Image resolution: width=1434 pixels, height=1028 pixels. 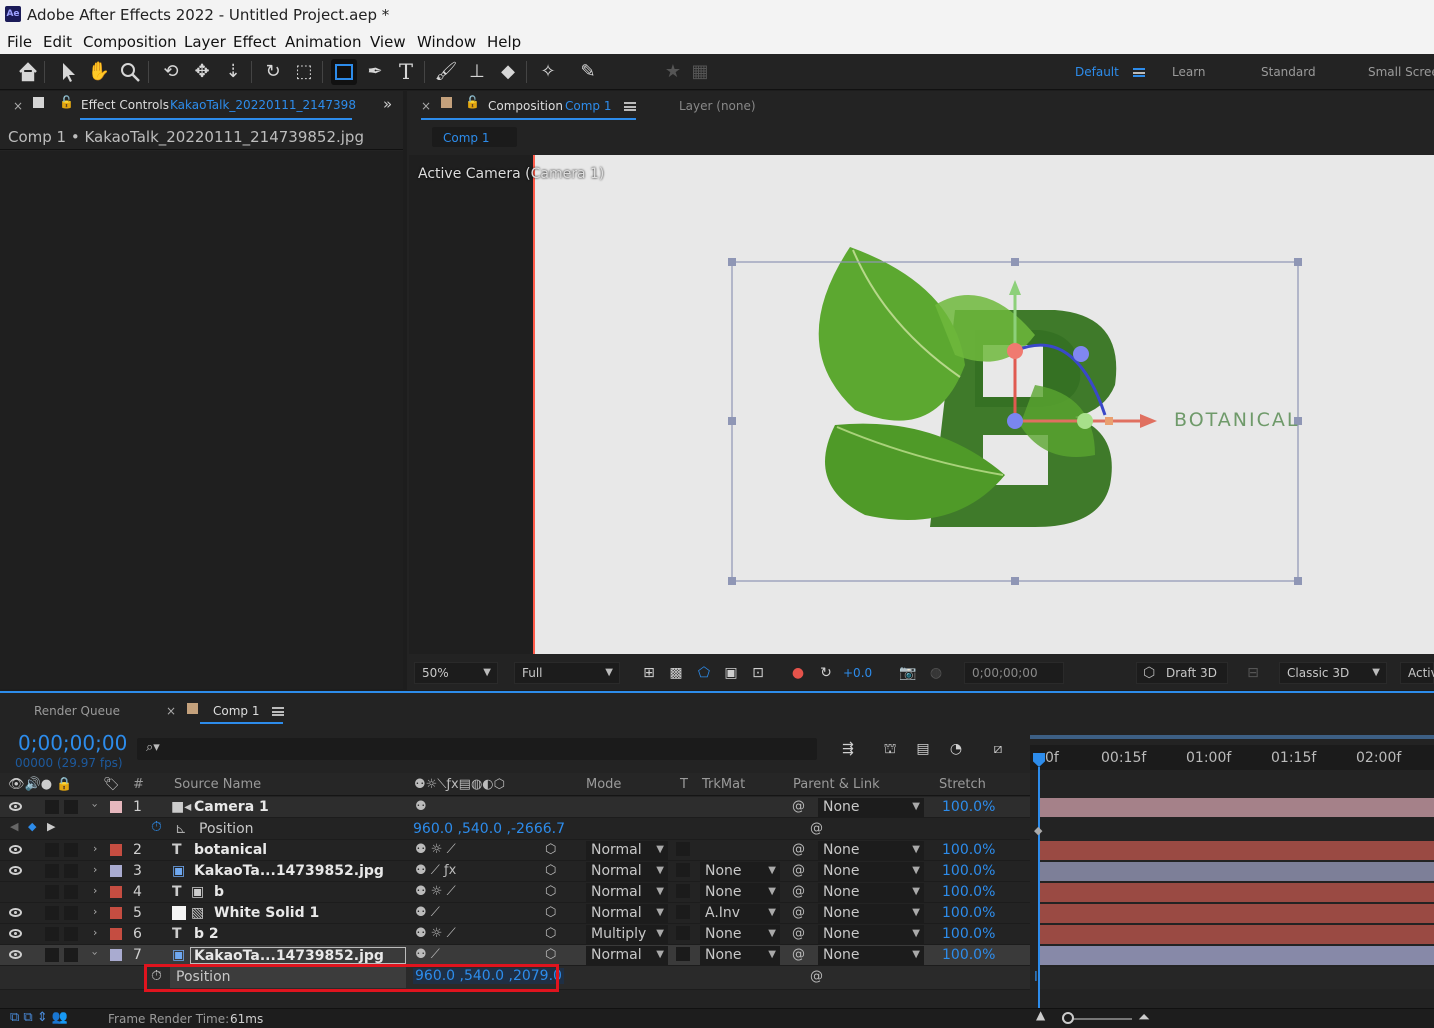 What do you see at coordinates (72, 743) in the screenshot?
I see `timeline-timecode: 0;00;00;00` at bounding box center [72, 743].